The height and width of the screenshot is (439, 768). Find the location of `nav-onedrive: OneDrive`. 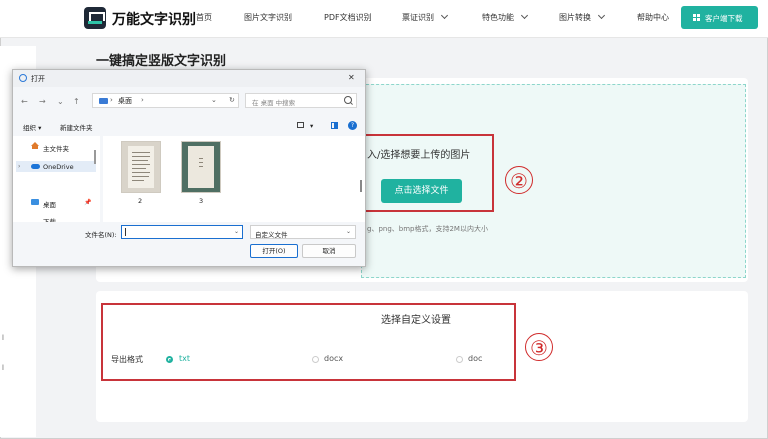

nav-onedrive: OneDrive is located at coordinates (58, 167).